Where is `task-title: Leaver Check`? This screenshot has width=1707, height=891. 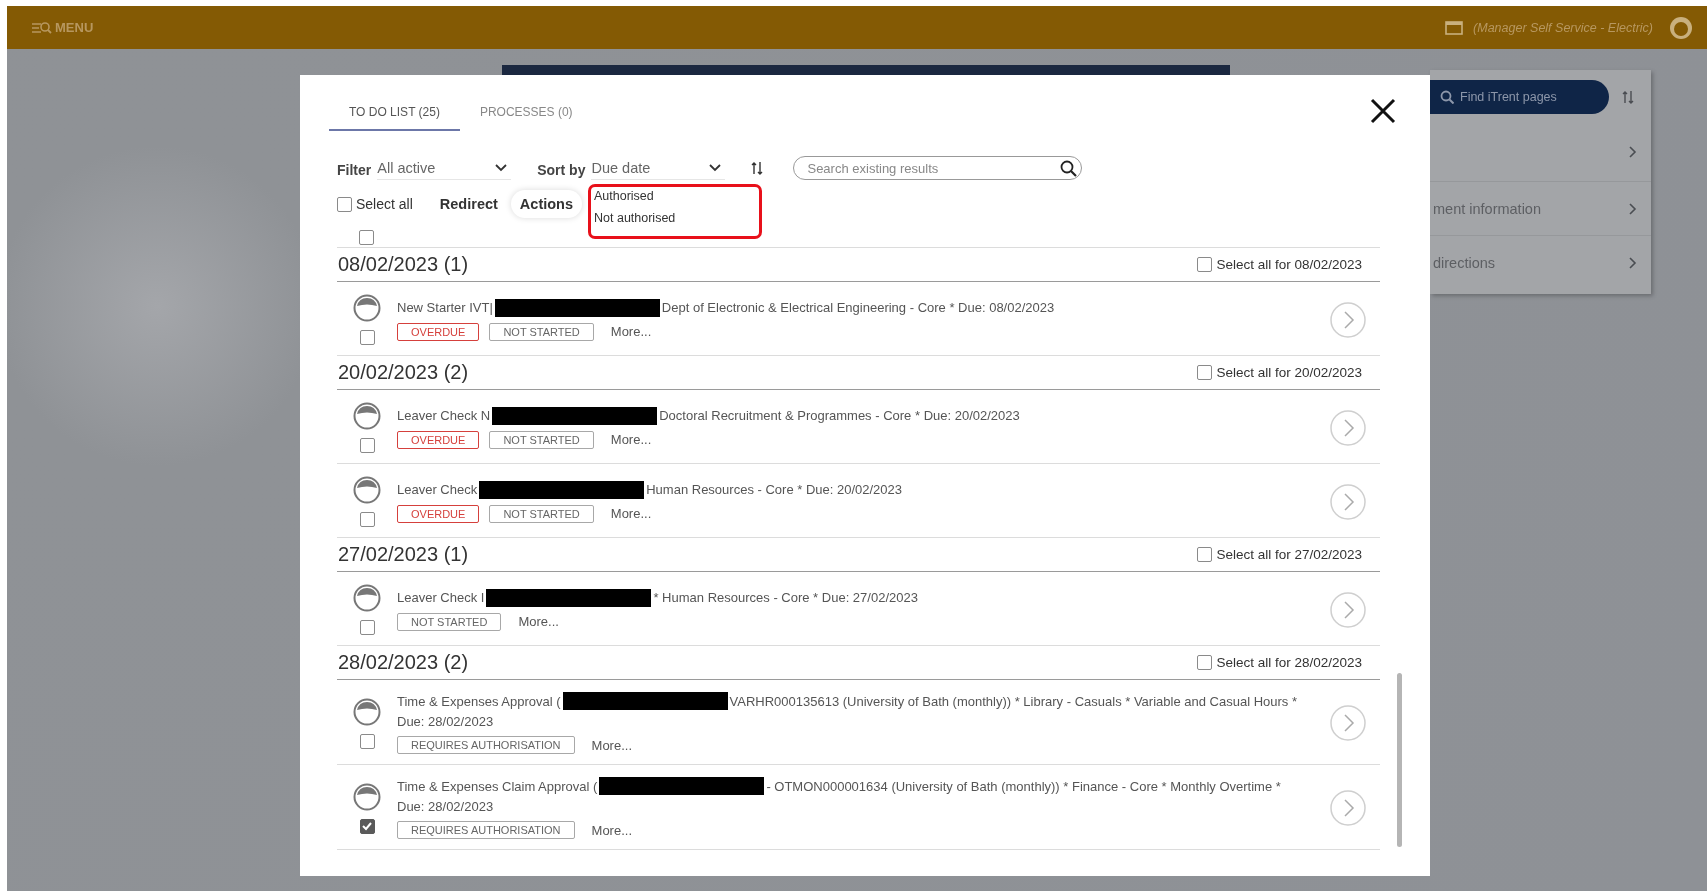
task-title: Leaver Check is located at coordinates (437, 489).